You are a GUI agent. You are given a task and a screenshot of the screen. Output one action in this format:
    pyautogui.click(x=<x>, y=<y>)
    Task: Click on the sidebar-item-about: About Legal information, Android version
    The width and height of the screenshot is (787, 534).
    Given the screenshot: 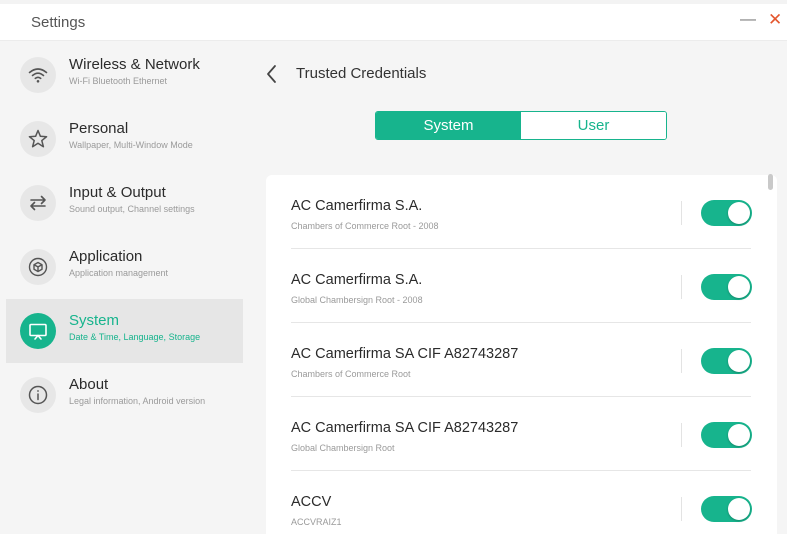 What is the action you would take?
    pyautogui.click(x=124, y=395)
    